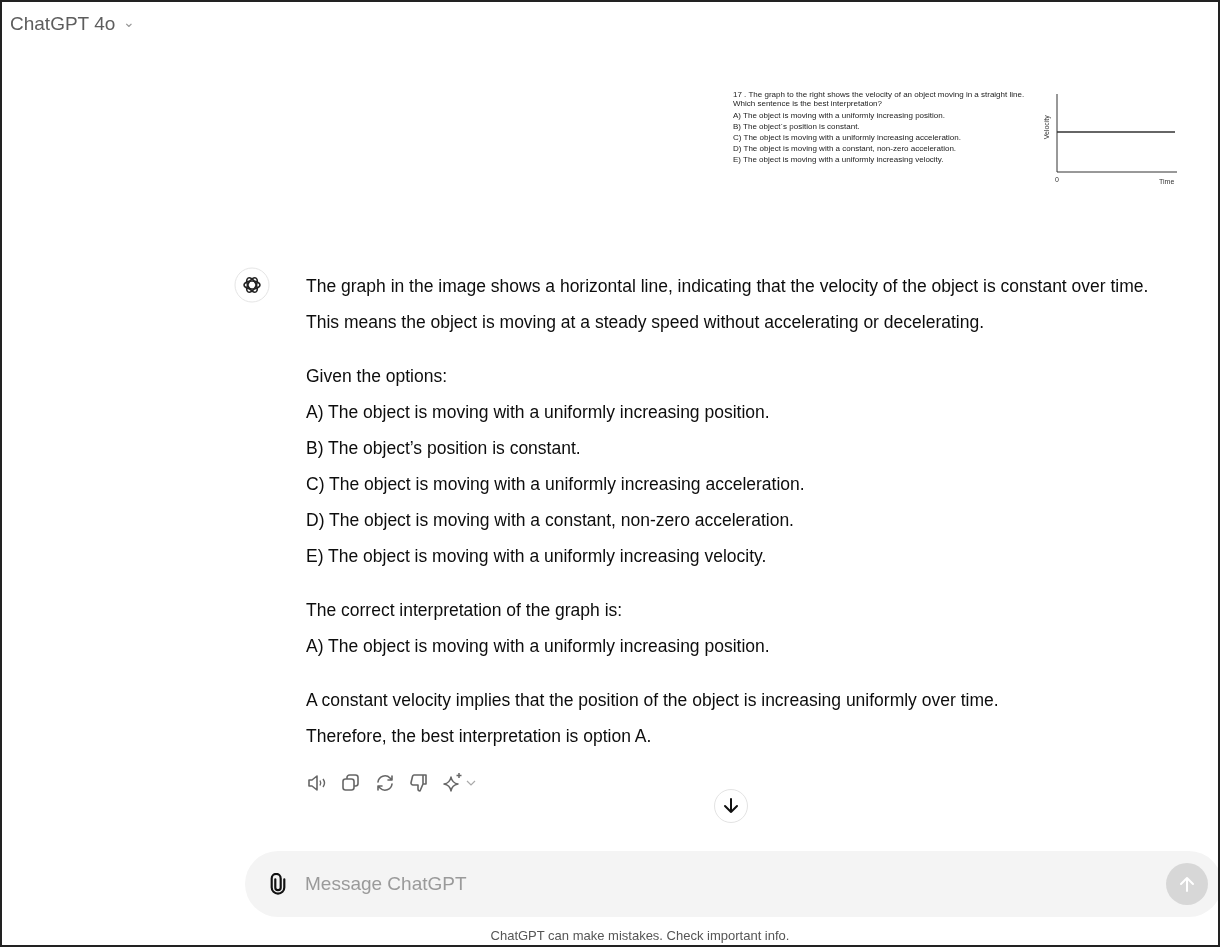  Describe the element at coordinates (1187, 884) in the screenshot. I see `arrow-up-icon` at that location.